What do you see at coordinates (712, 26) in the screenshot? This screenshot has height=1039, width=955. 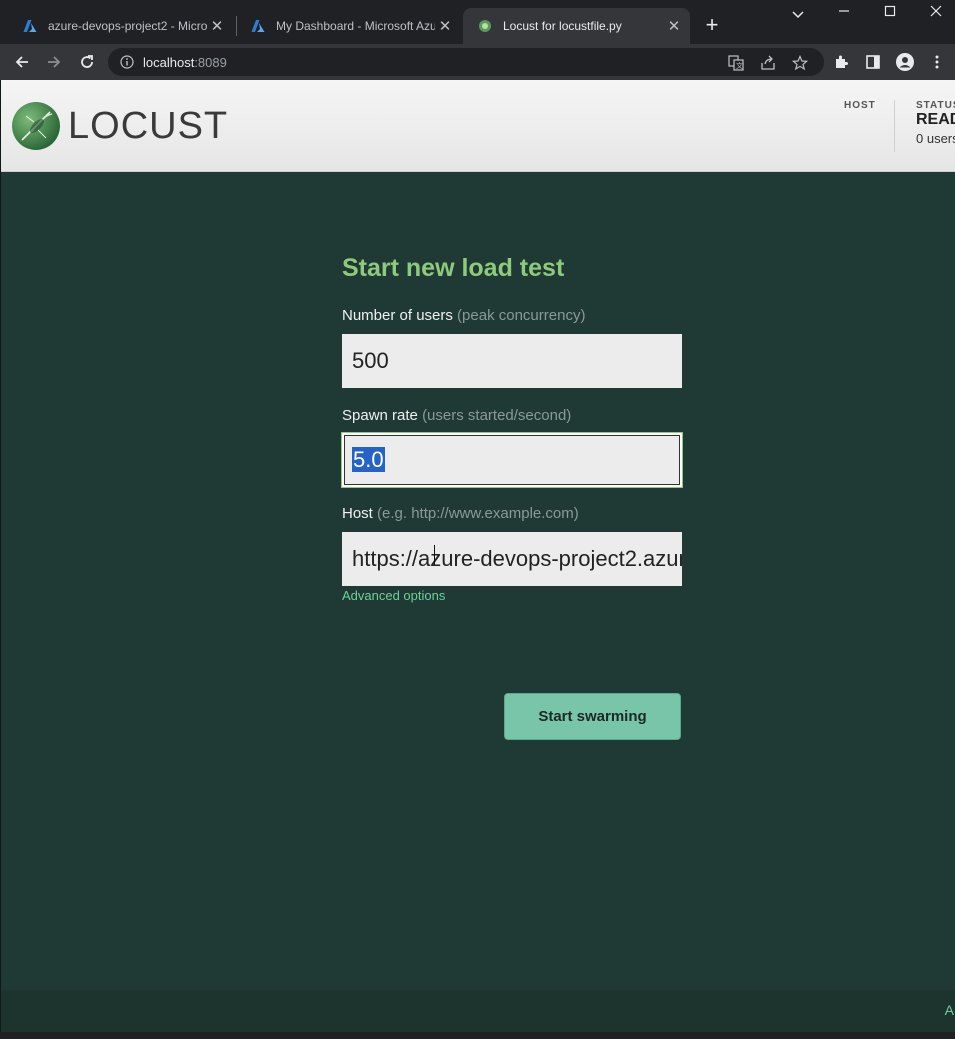 I see `new-tab-button: +` at bounding box center [712, 26].